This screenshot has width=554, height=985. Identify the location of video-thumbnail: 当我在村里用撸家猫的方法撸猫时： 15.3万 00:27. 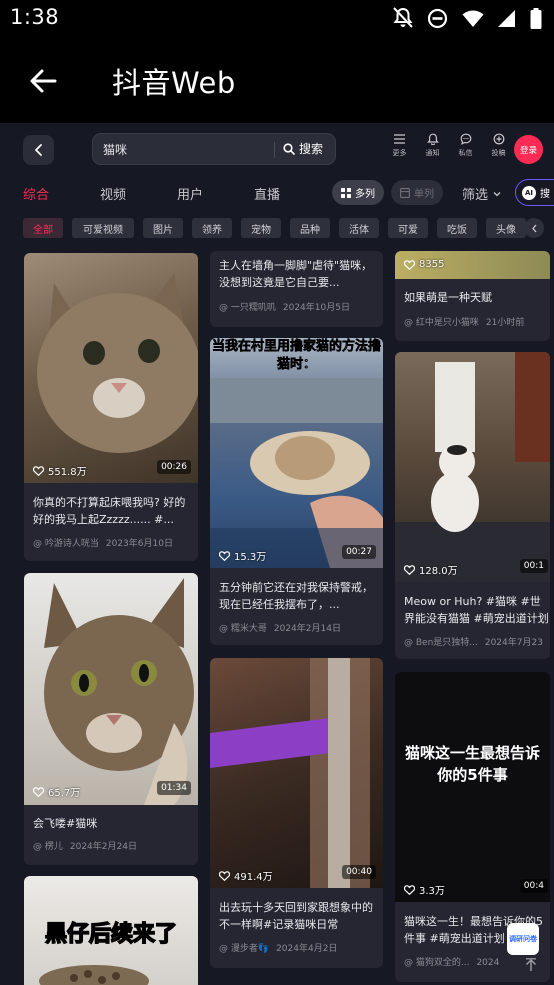
(296, 453).